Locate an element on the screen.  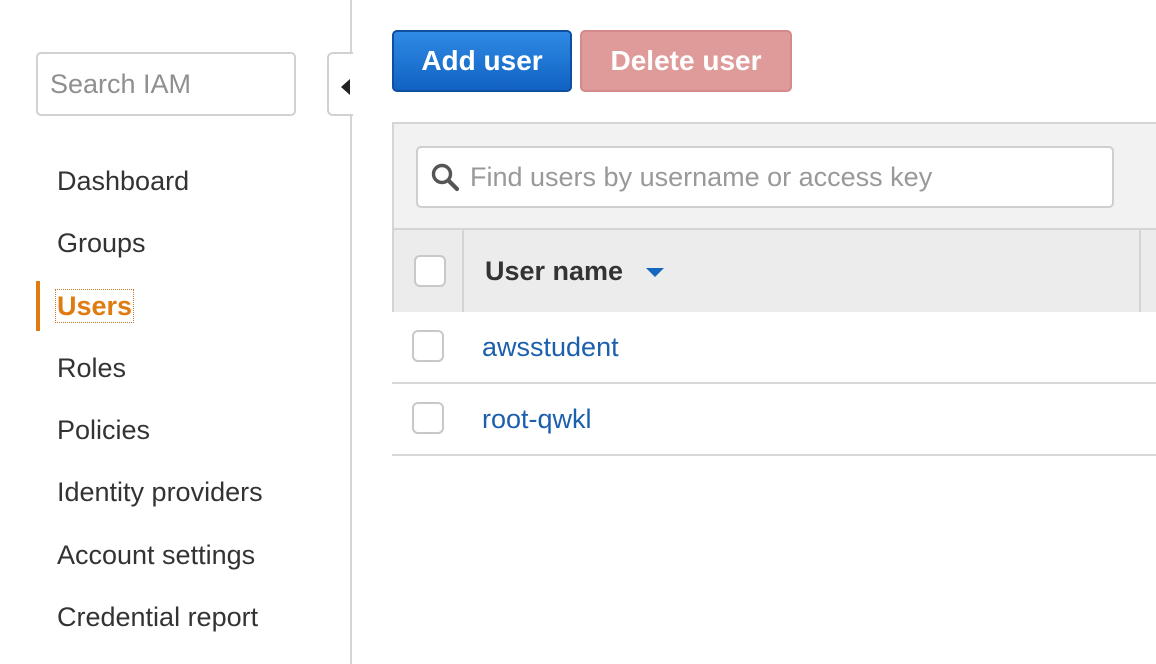
table-header-row: User name is located at coordinates (775, 270).